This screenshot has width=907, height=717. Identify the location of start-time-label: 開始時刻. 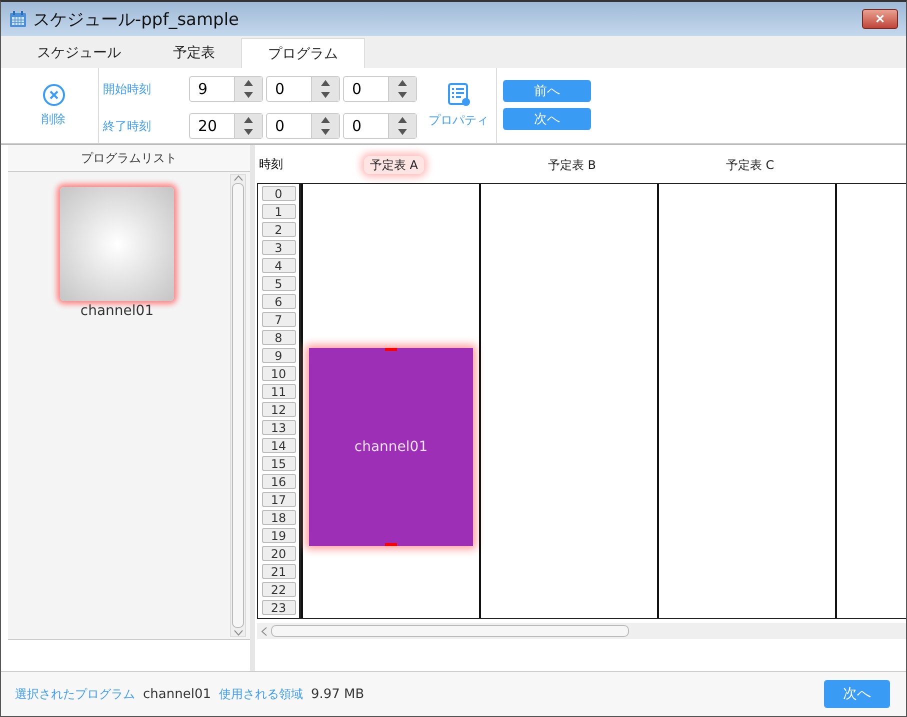
(127, 89).